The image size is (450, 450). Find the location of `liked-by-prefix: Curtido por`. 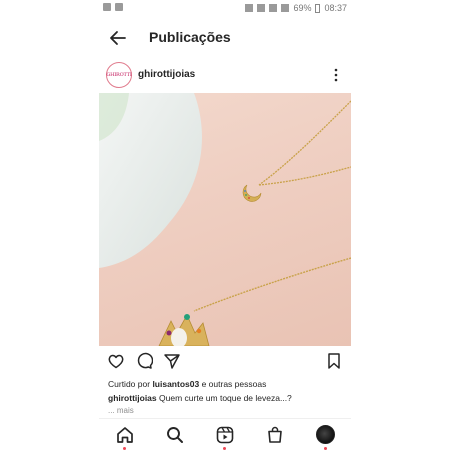

liked-by-prefix: Curtido por is located at coordinates (129, 384).